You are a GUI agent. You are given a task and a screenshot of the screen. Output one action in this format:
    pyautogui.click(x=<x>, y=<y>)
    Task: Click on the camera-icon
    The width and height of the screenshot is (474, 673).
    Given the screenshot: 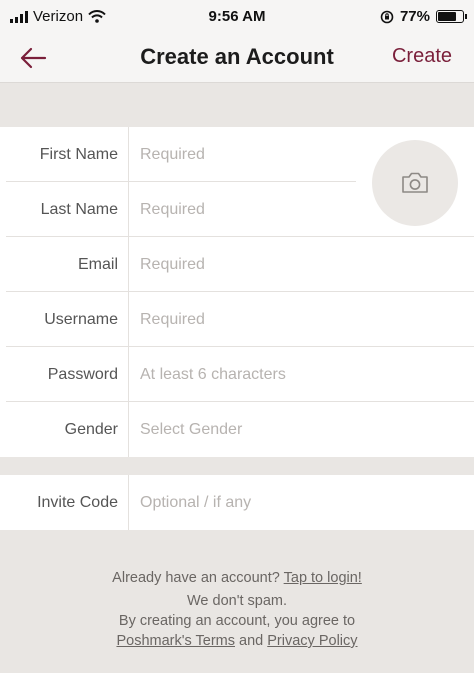 What is the action you would take?
    pyautogui.click(x=415, y=182)
    